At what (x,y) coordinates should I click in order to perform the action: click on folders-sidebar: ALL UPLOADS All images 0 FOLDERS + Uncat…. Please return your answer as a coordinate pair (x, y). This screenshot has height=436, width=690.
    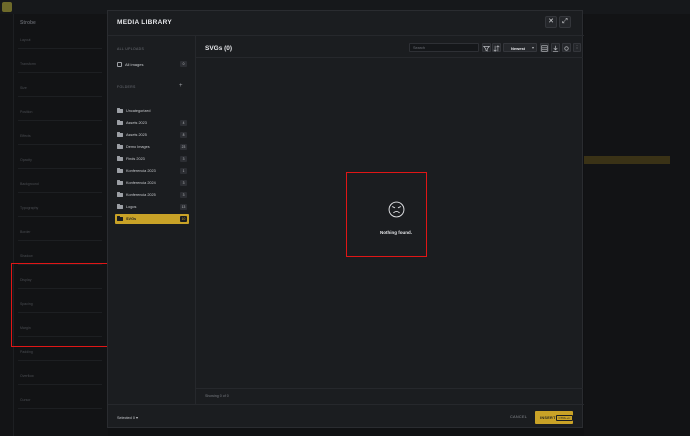
    Looking at the image, I should click on (152, 220).